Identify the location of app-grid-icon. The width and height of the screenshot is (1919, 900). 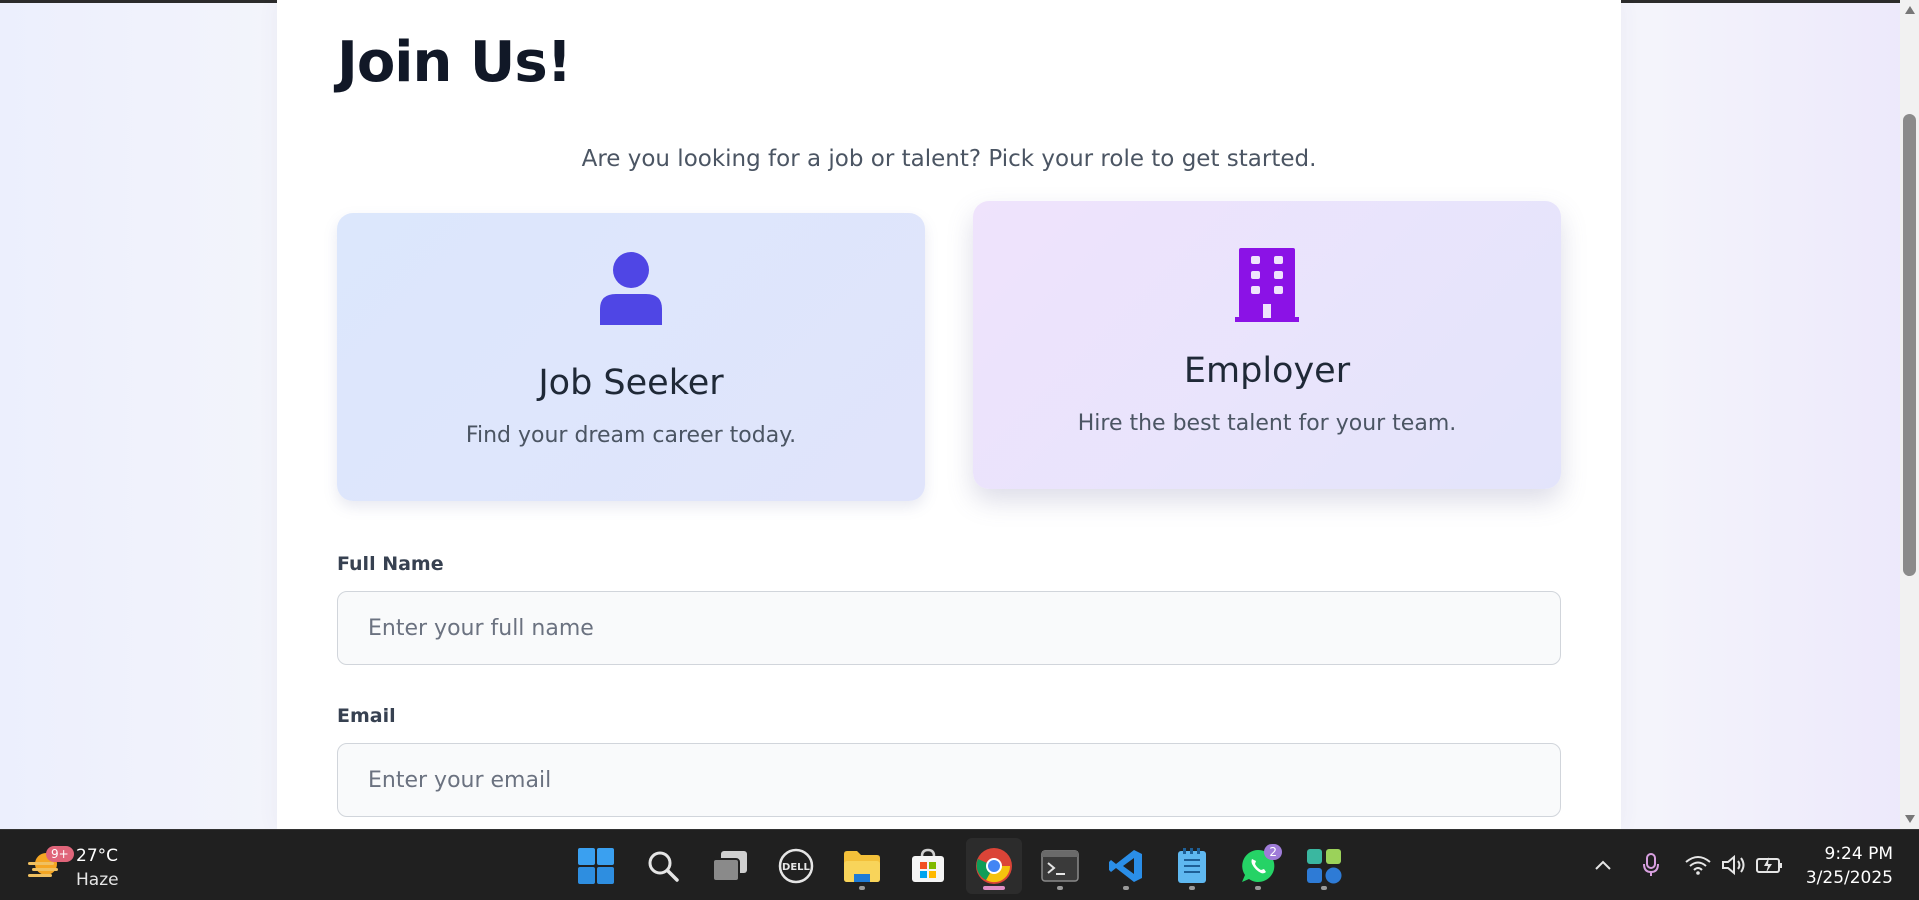
(1324, 866).